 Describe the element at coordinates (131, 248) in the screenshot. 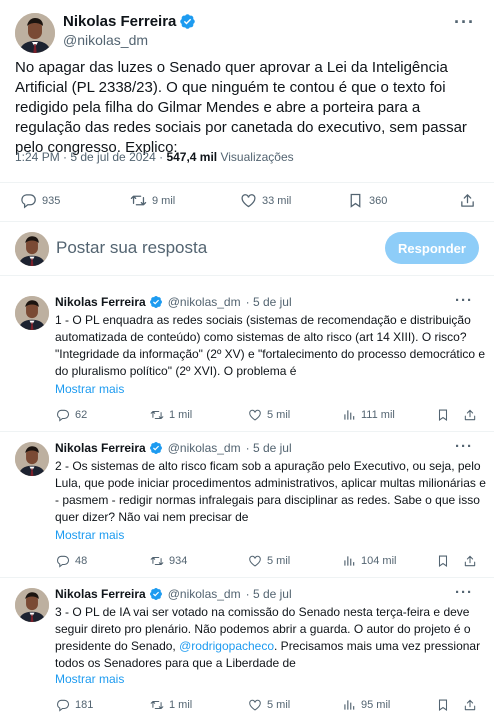

I see `reply-input: Postar sua resposta` at that location.